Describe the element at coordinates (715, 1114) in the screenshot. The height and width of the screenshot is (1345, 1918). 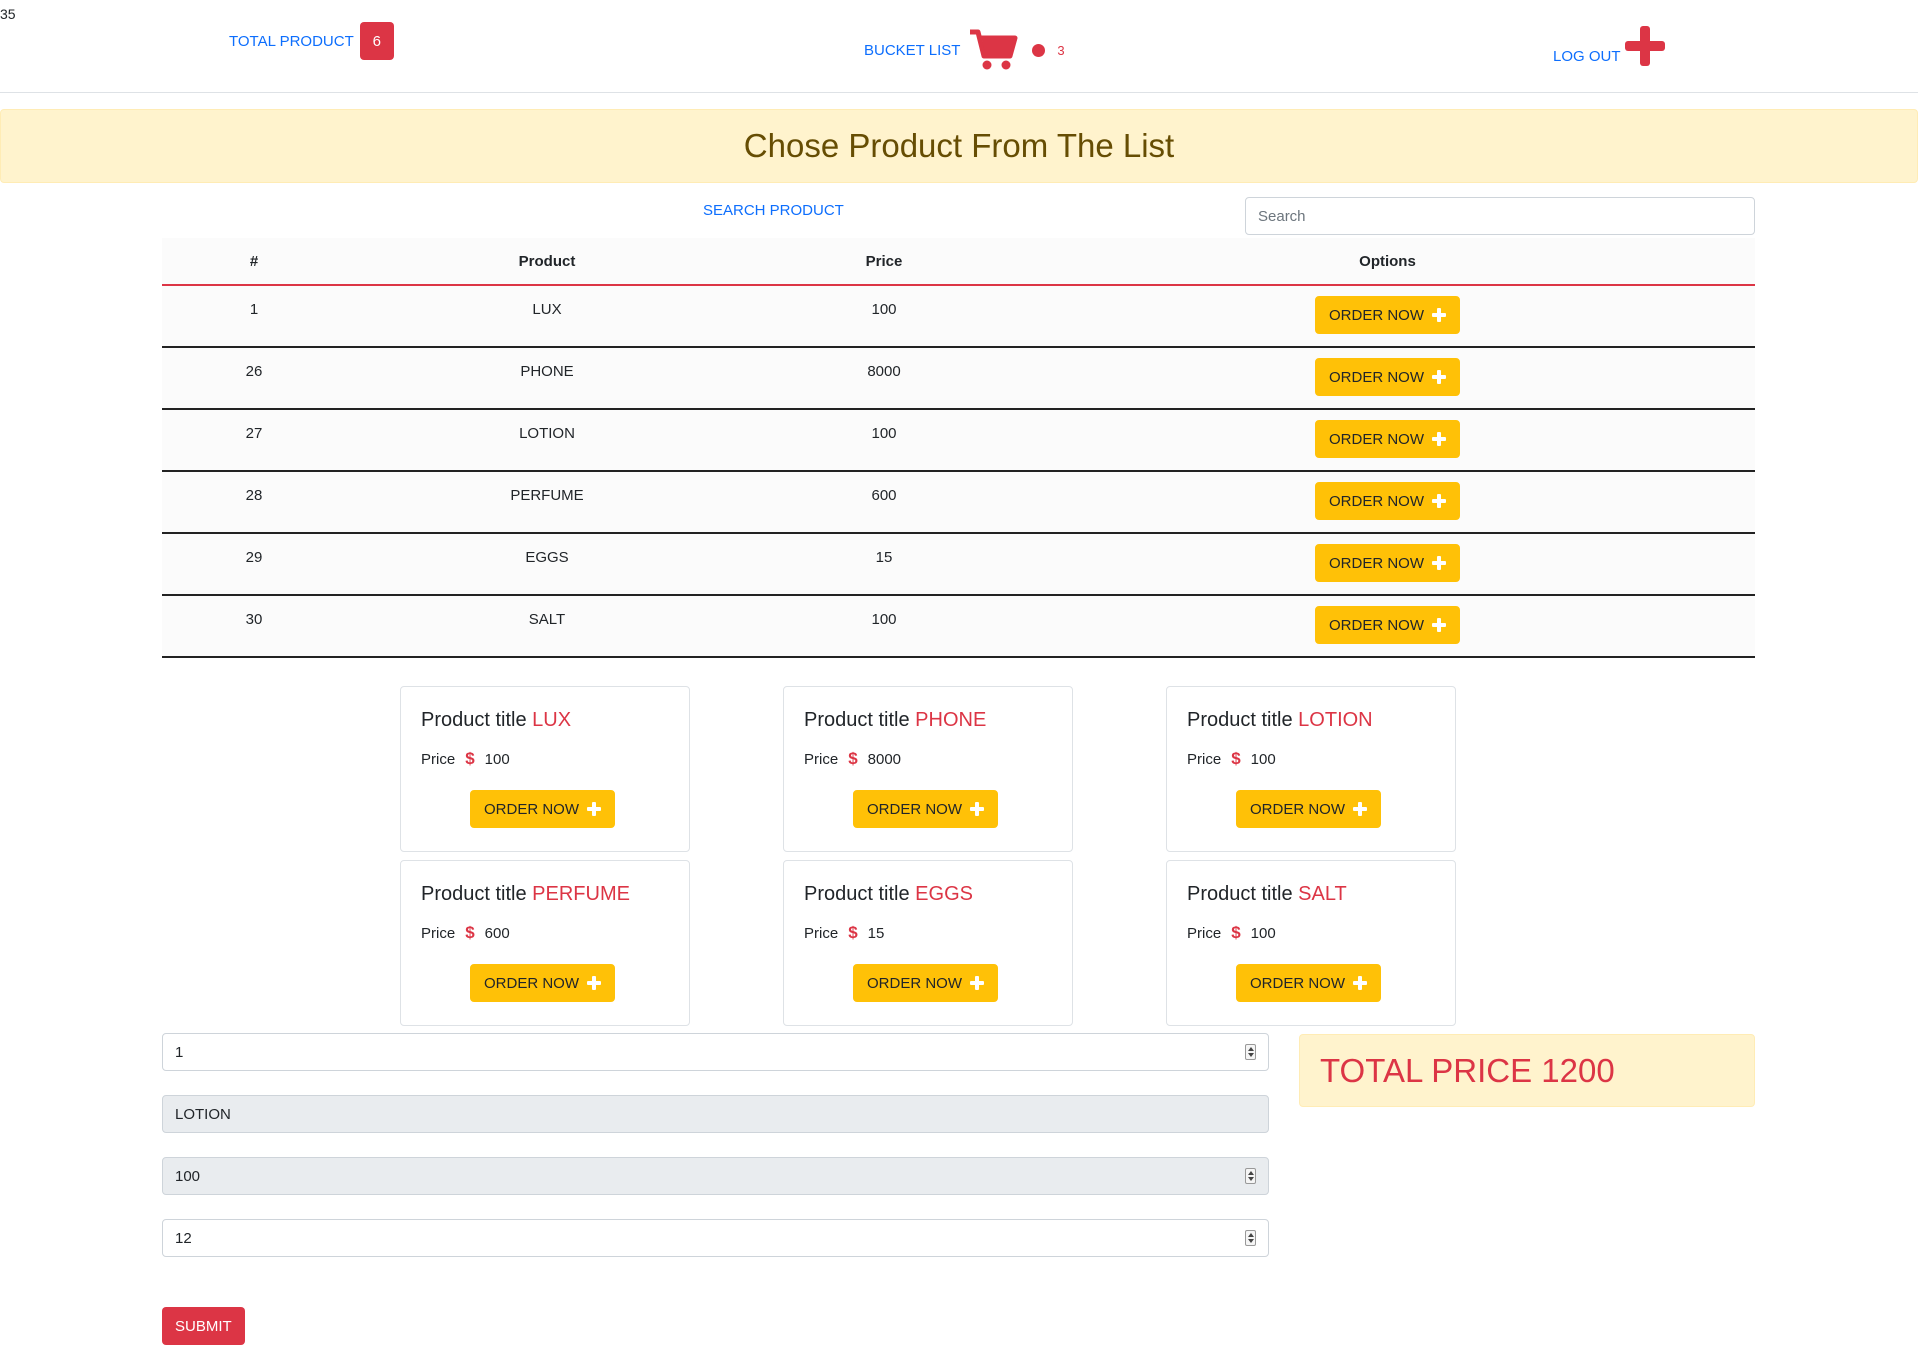
I see `product-name-field: LOTION` at that location.